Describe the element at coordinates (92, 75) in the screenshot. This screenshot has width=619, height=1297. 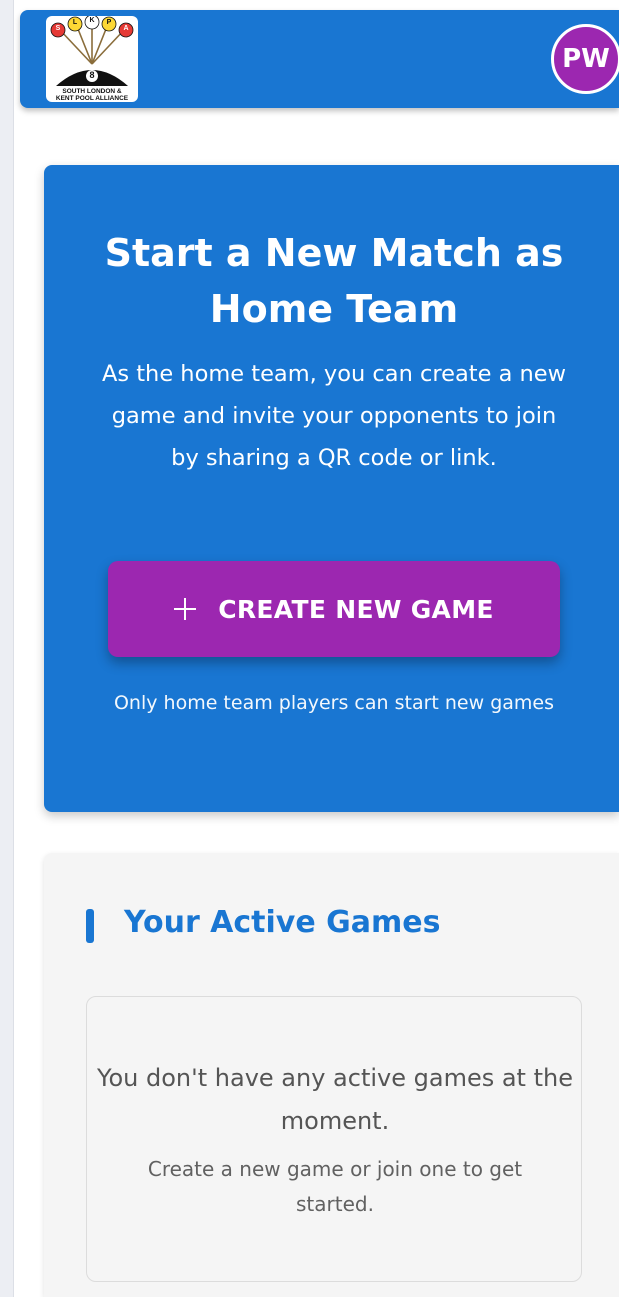
I see `logo-ball-number: 8` at that location.